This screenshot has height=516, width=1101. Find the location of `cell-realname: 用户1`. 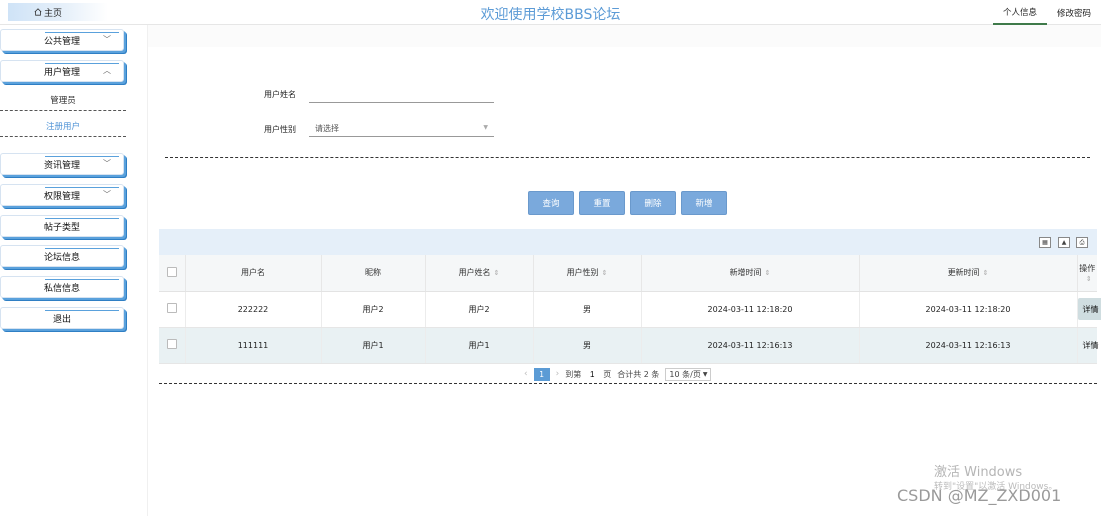

cell-realname: 用户1 is located at coordinates (479, 345).